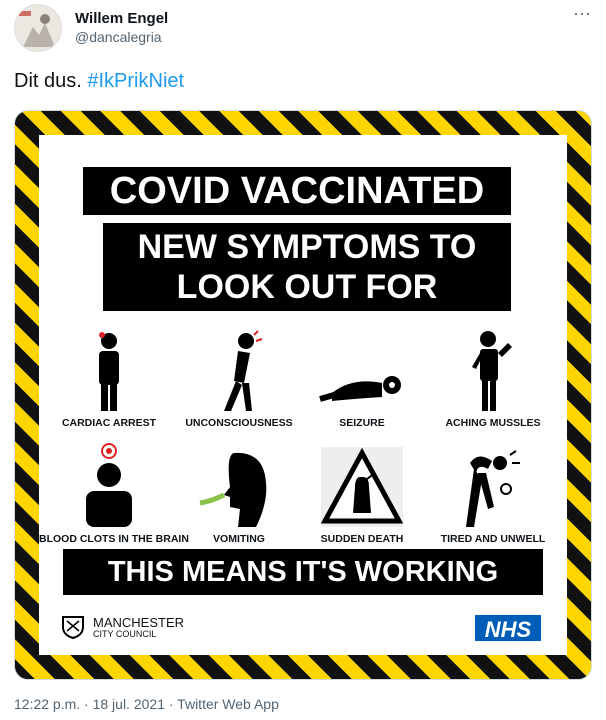  What do you see at coordinates (307, 267) in the screenshot?
I see `poster-subtitle: NEW SYMPTOMS TO LOOK OUT FOR` at bounding box center [307, 267].